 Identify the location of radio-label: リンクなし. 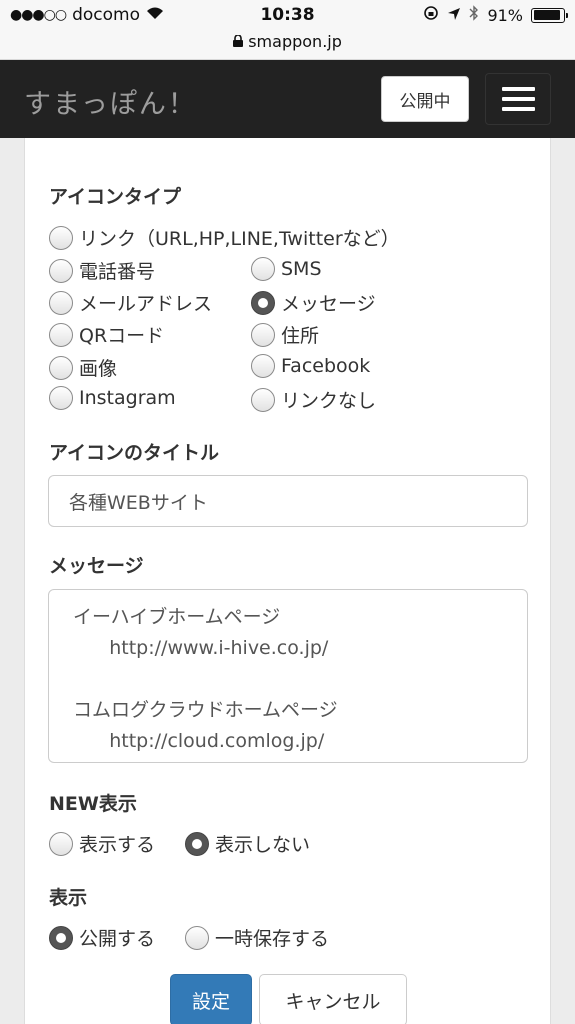
(329, 401).